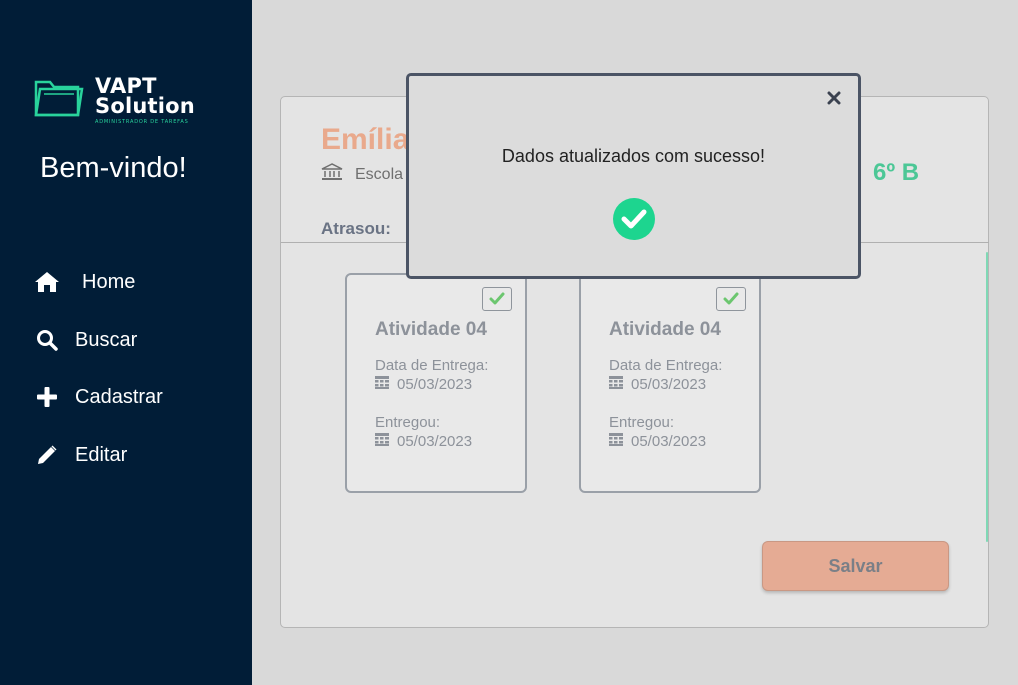  I want to click on late-label: Atrasou:, so click(356, 228).